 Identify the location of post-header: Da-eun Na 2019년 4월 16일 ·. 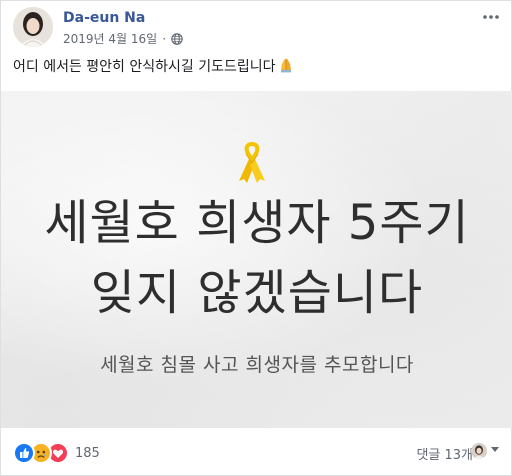
(257, 28).